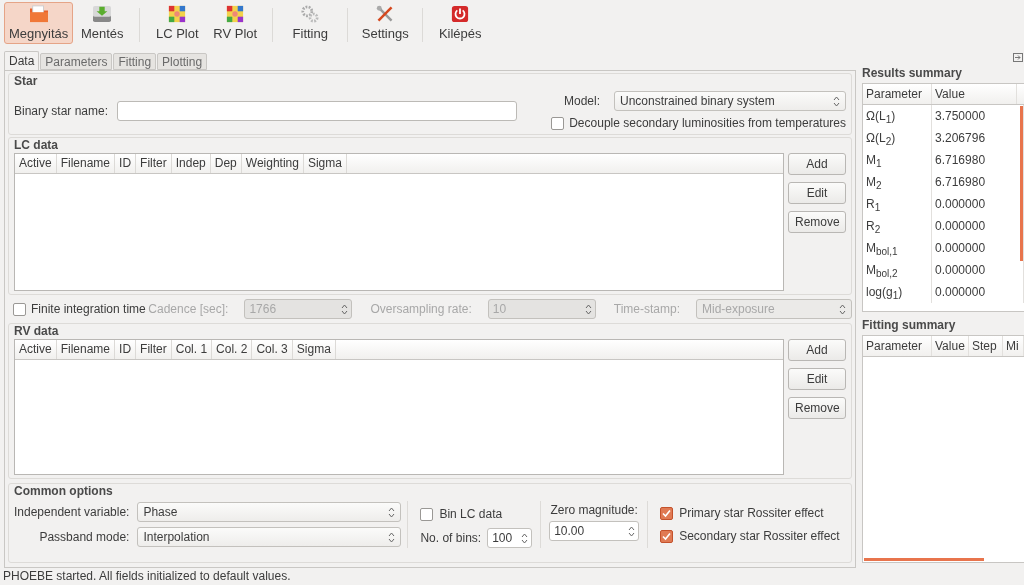 Image resolution: width=1024 pixels, height=585 pixels. What do you see at coordinates (909, 325) in the screenshot?
I see `panel-title: Fitting summary` at bounding box center [909, 325].